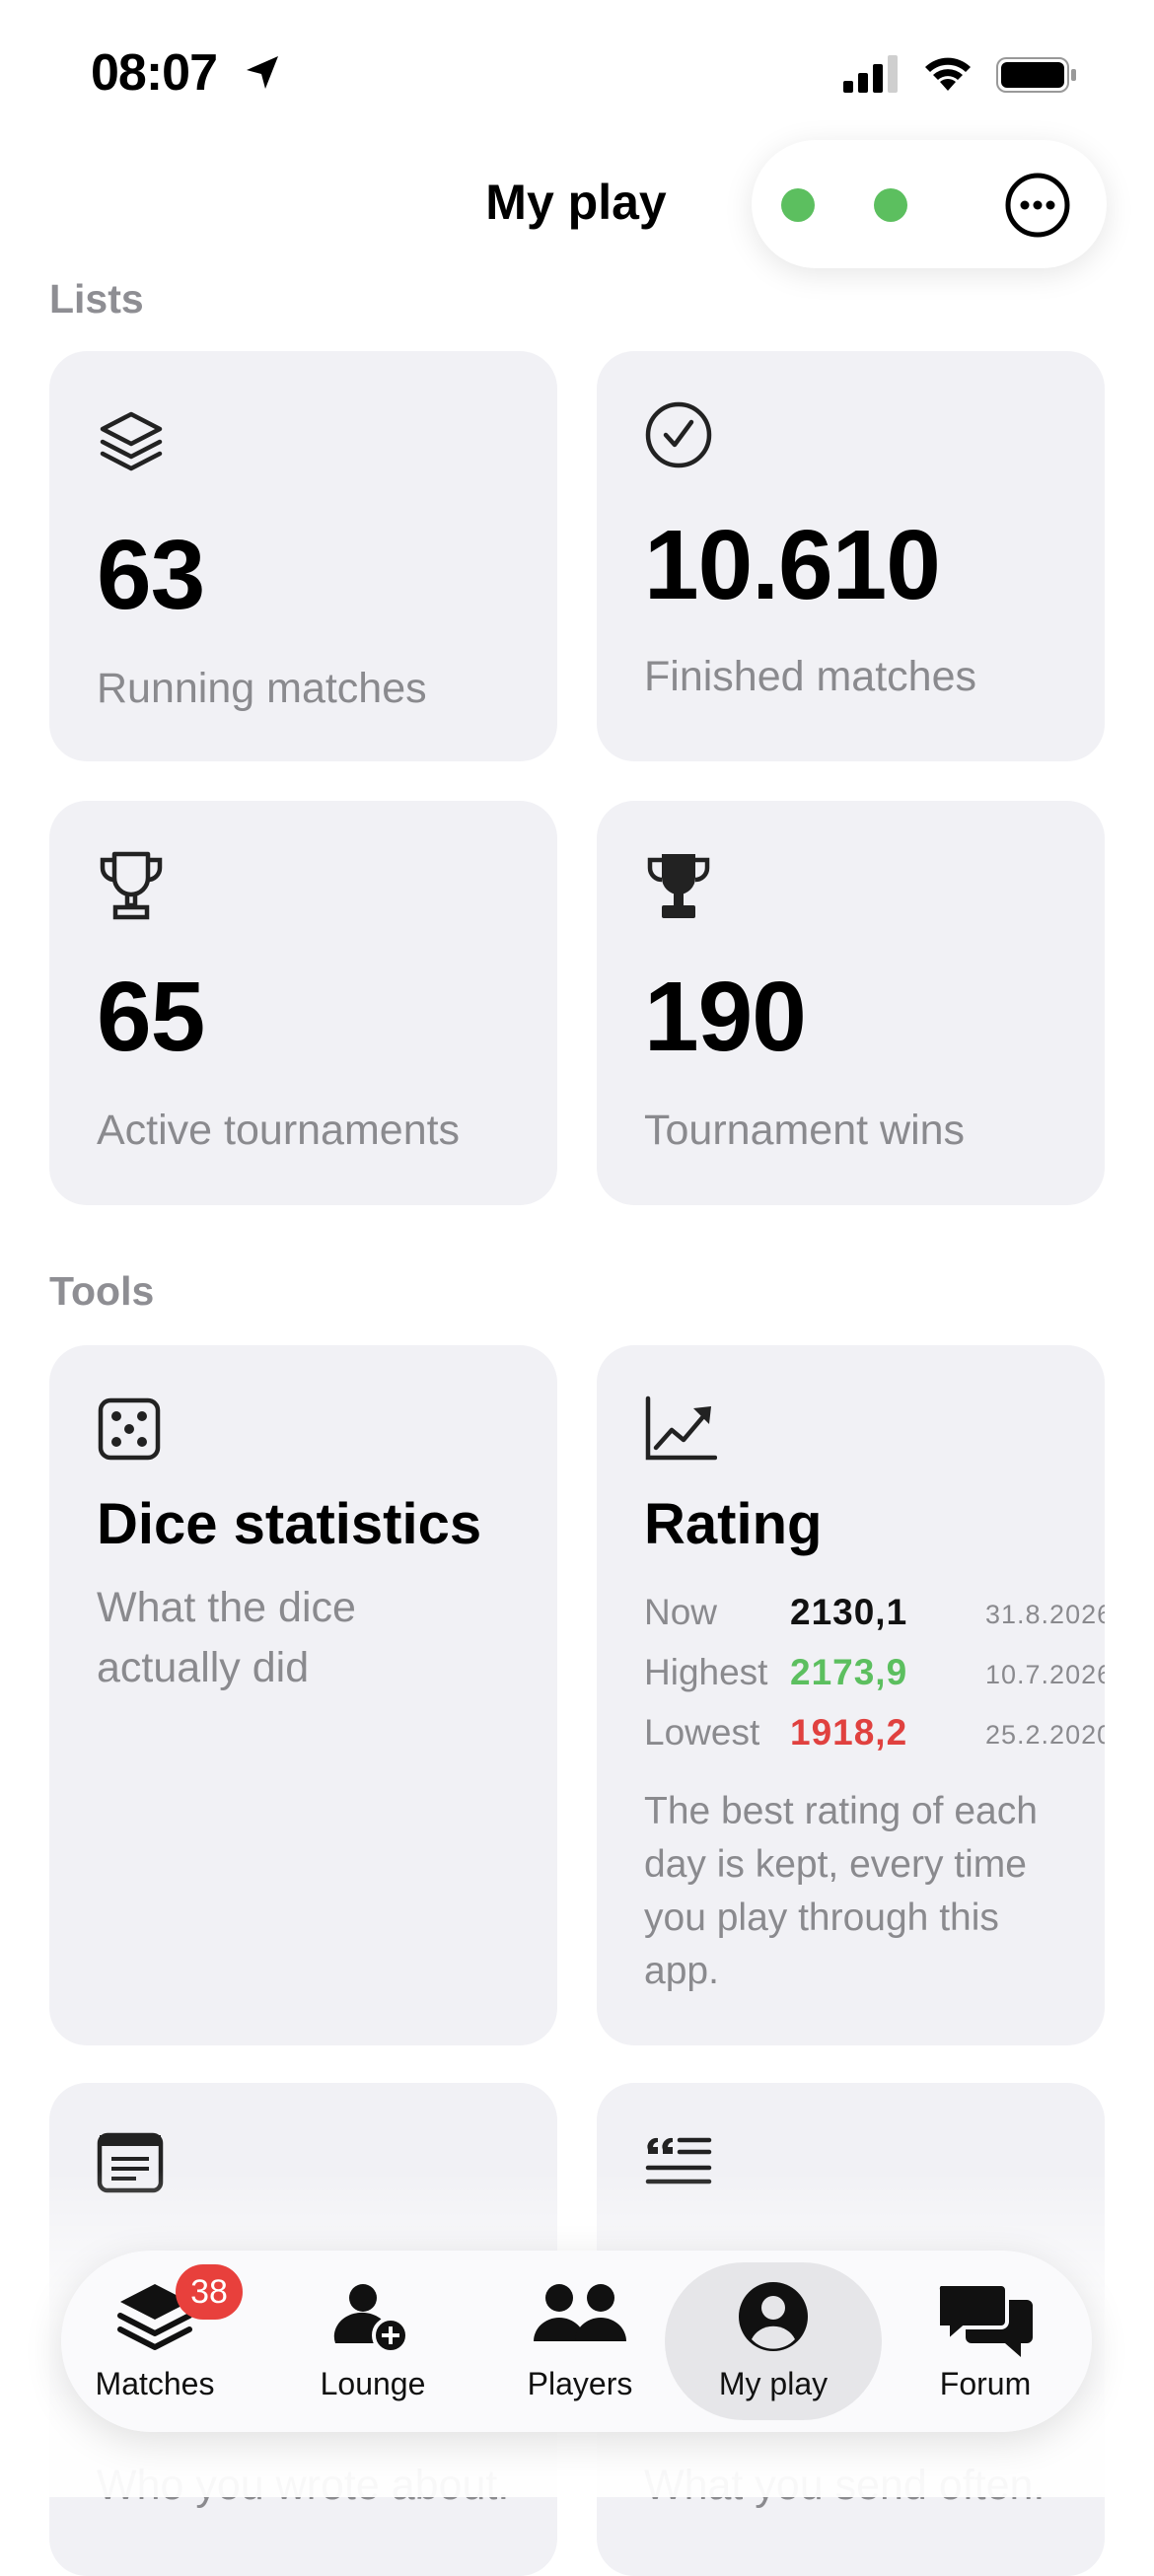  I want to click on active-tournaments-count: 65, so click(151, 1017).